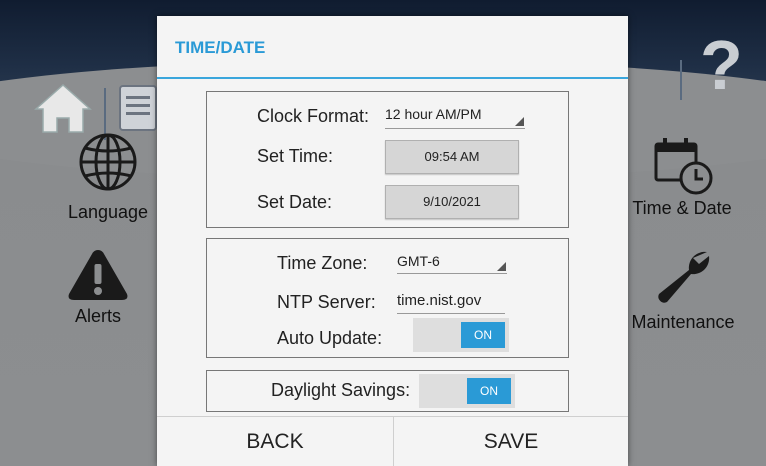 Image resolution: width=766 pixels, height=466 pixels. Describe the element at coordinates (326, 302) in the screenshot. I see `ntp-server-label: NTP Server:` at that location.